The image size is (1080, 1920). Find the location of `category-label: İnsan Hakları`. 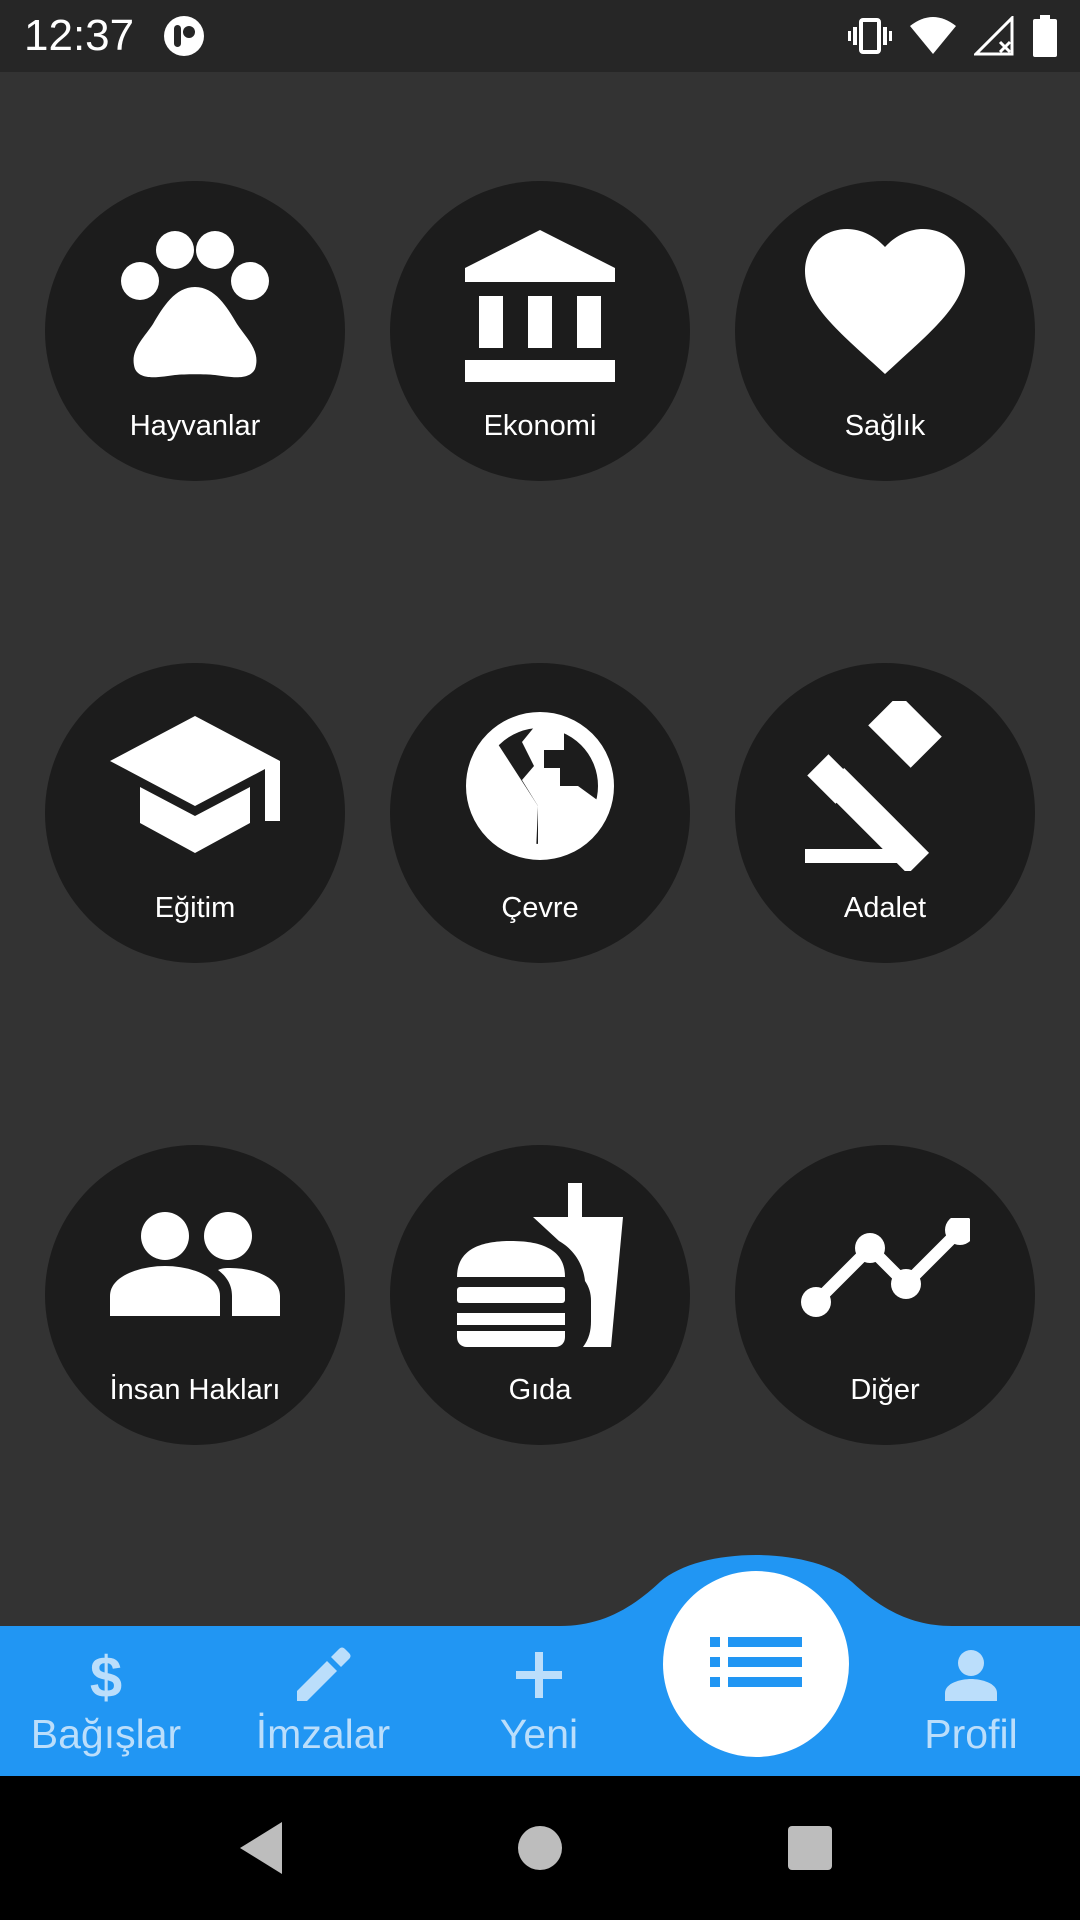

category-label: İnsan Hakları is located at coordinates (195, 1390).